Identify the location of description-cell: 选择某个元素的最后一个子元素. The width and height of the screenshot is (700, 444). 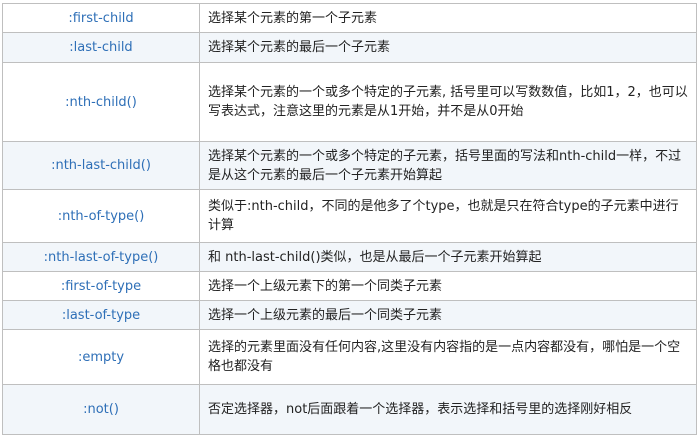
(448, 47).